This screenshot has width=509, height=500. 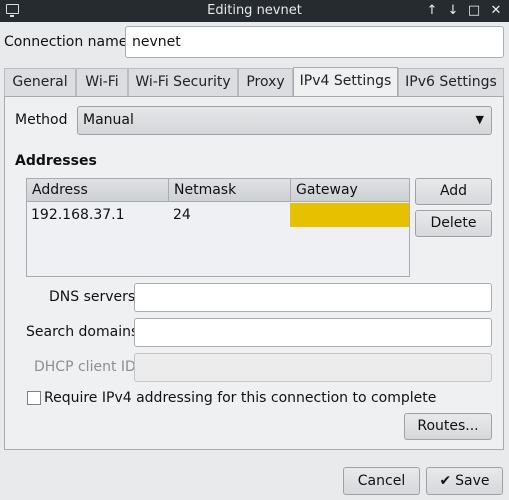 What do you see at coordinates (41, 120) in the screenshot?
I see `method-label: Method` at bounding box center [41, 120].